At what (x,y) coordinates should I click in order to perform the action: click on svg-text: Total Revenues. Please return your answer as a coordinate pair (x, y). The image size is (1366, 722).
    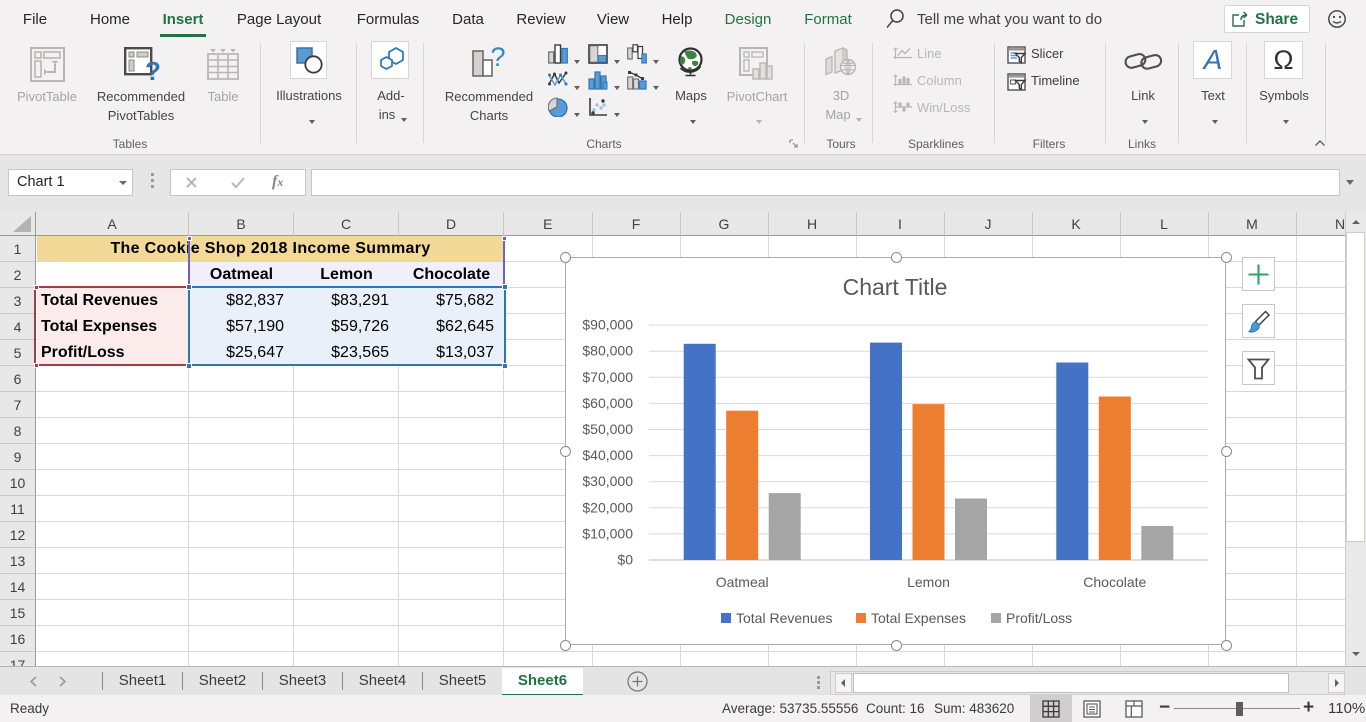
    Looking at the image, I should click on (784, 618).